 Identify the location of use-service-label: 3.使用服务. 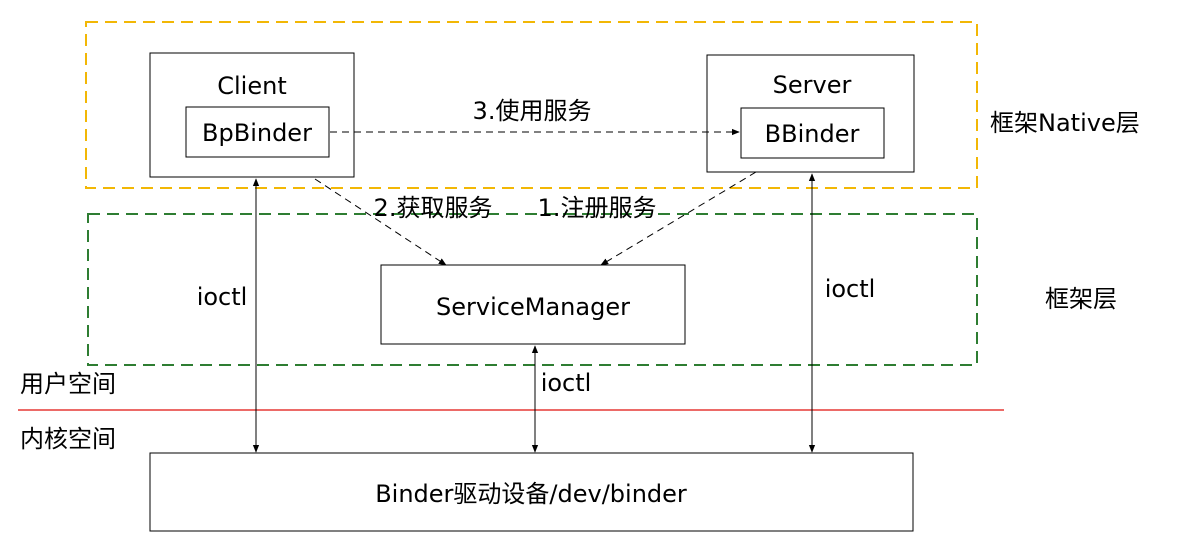
(532, 111).